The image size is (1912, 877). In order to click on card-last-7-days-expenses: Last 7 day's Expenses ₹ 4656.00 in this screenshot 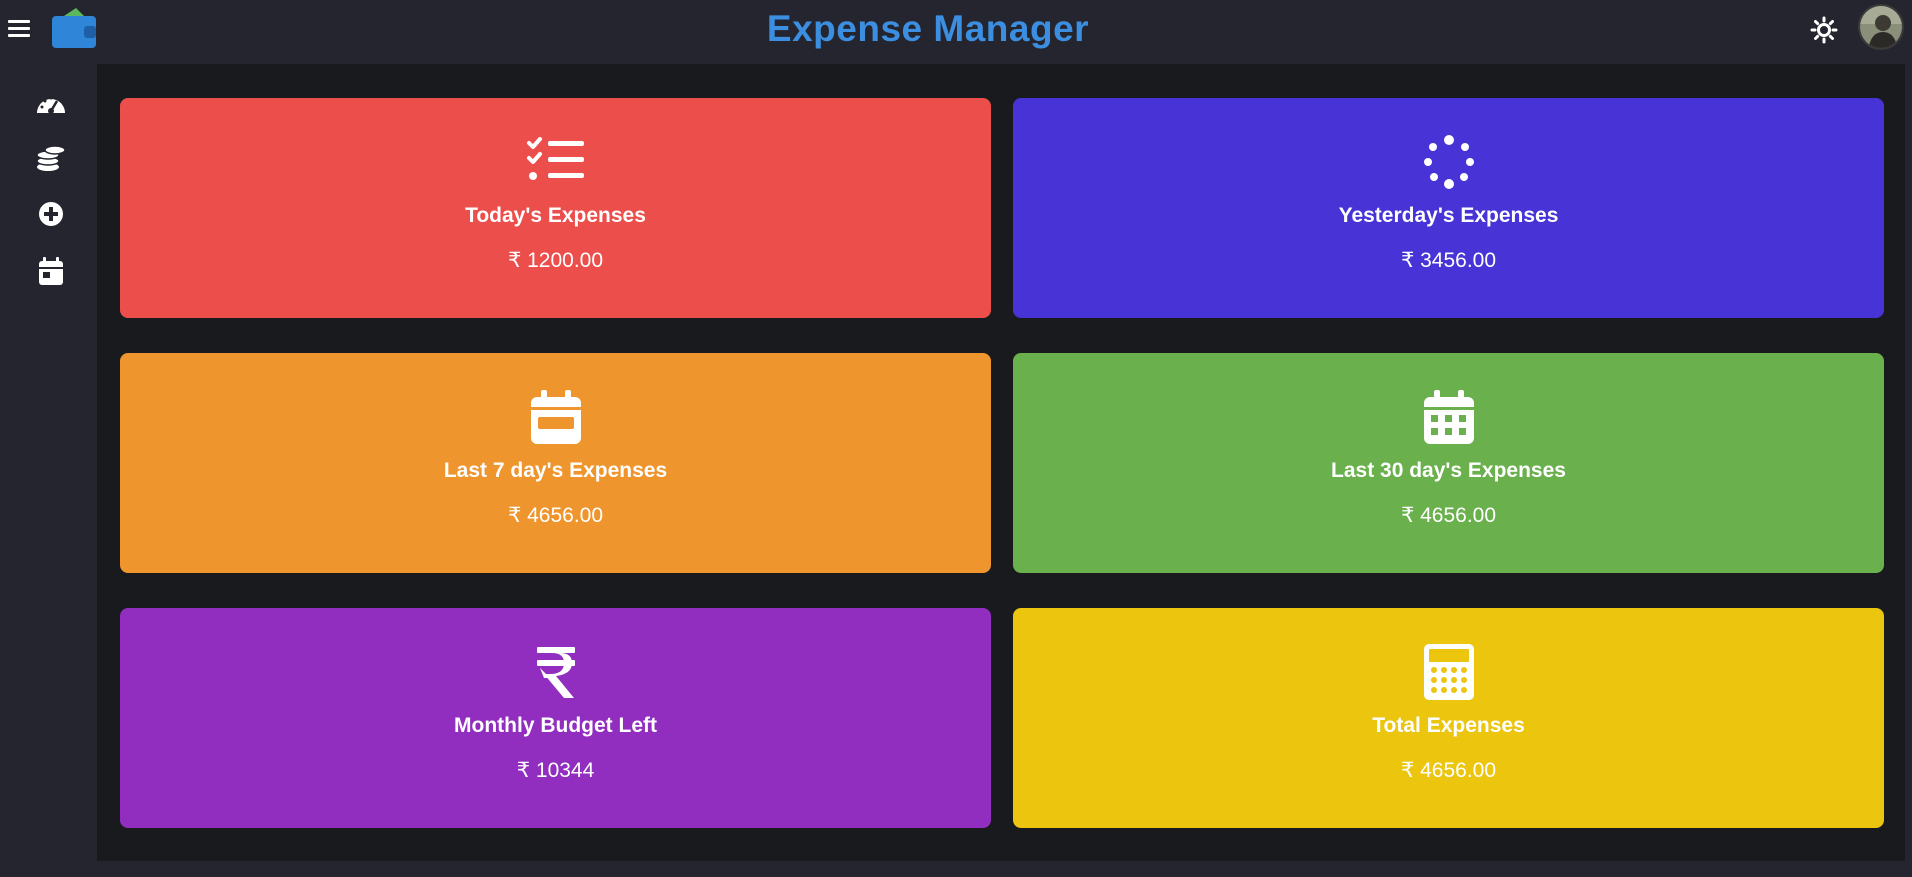, I will do `click(555, 463)`.